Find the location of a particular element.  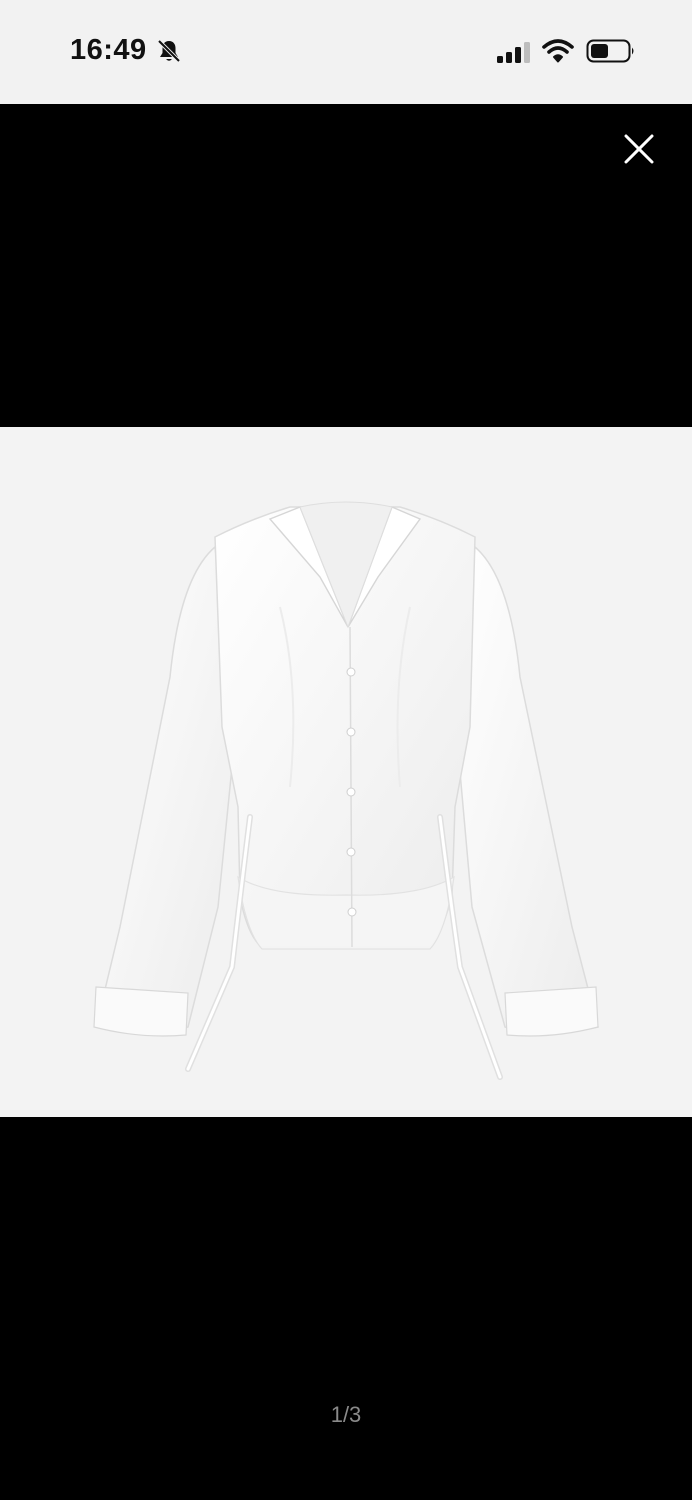

wifi-icon is located at coordinates (558, 51).